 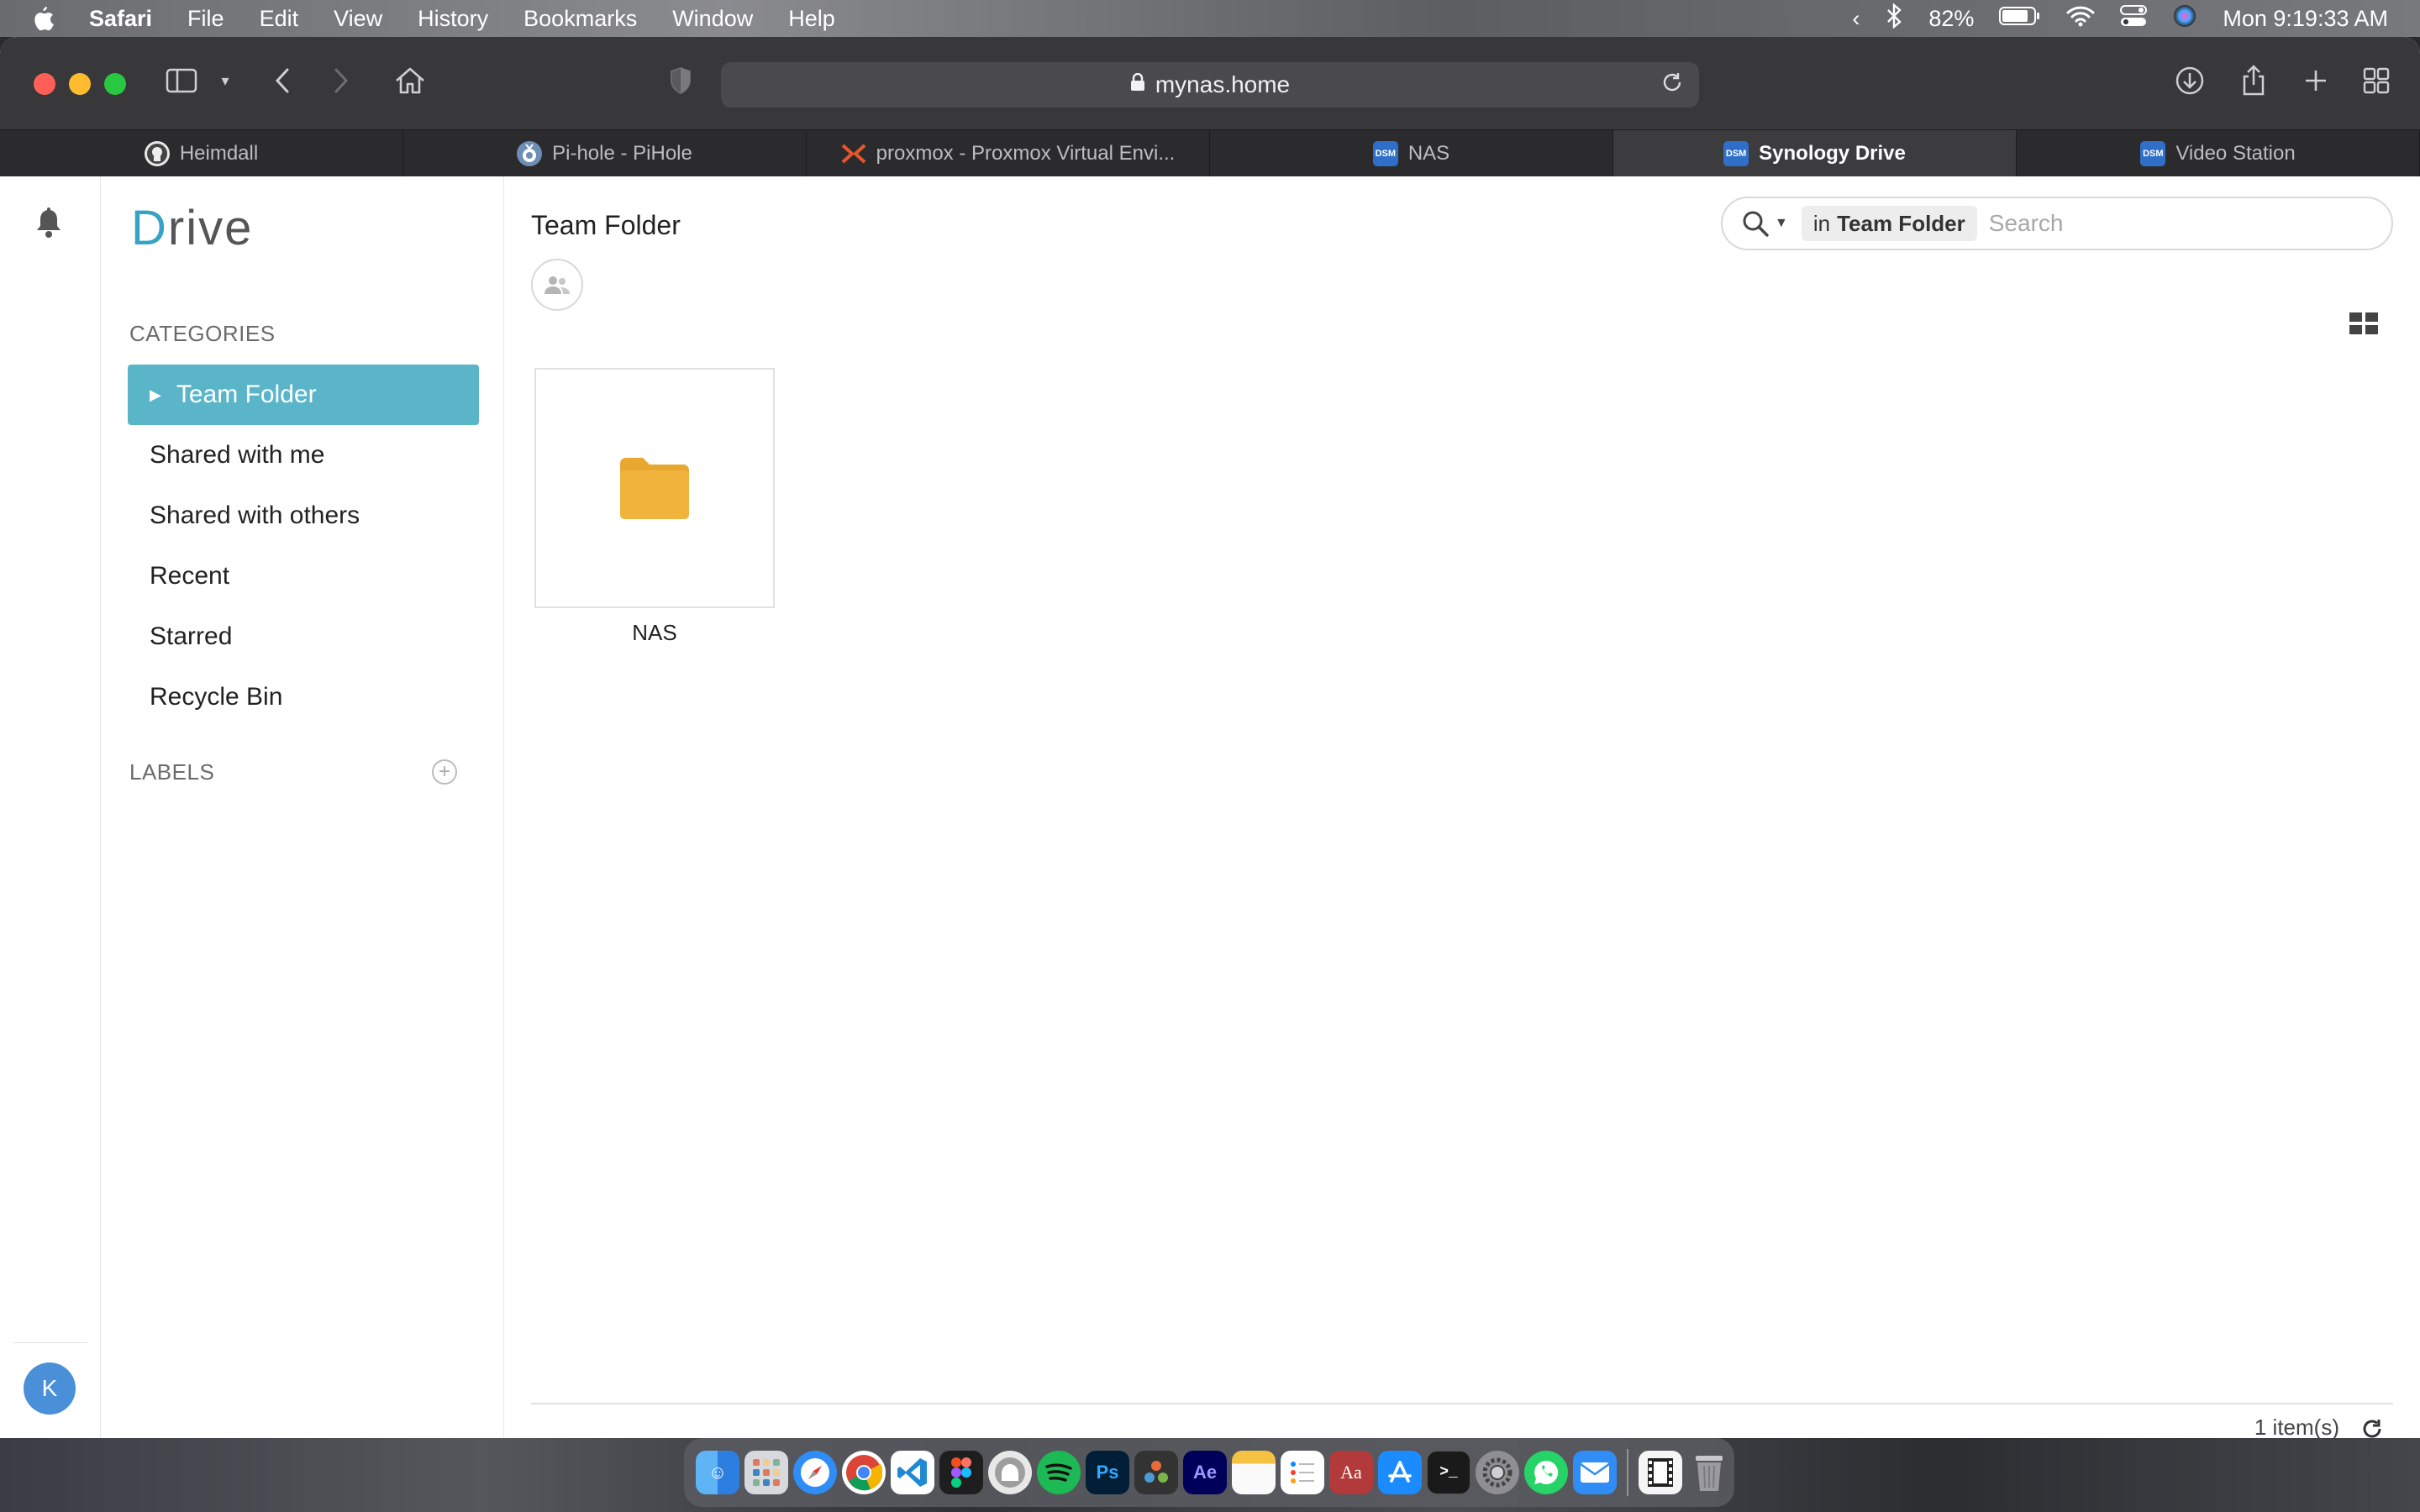 I want to click on tab-overview-icon, so click(x=2376, y=80).